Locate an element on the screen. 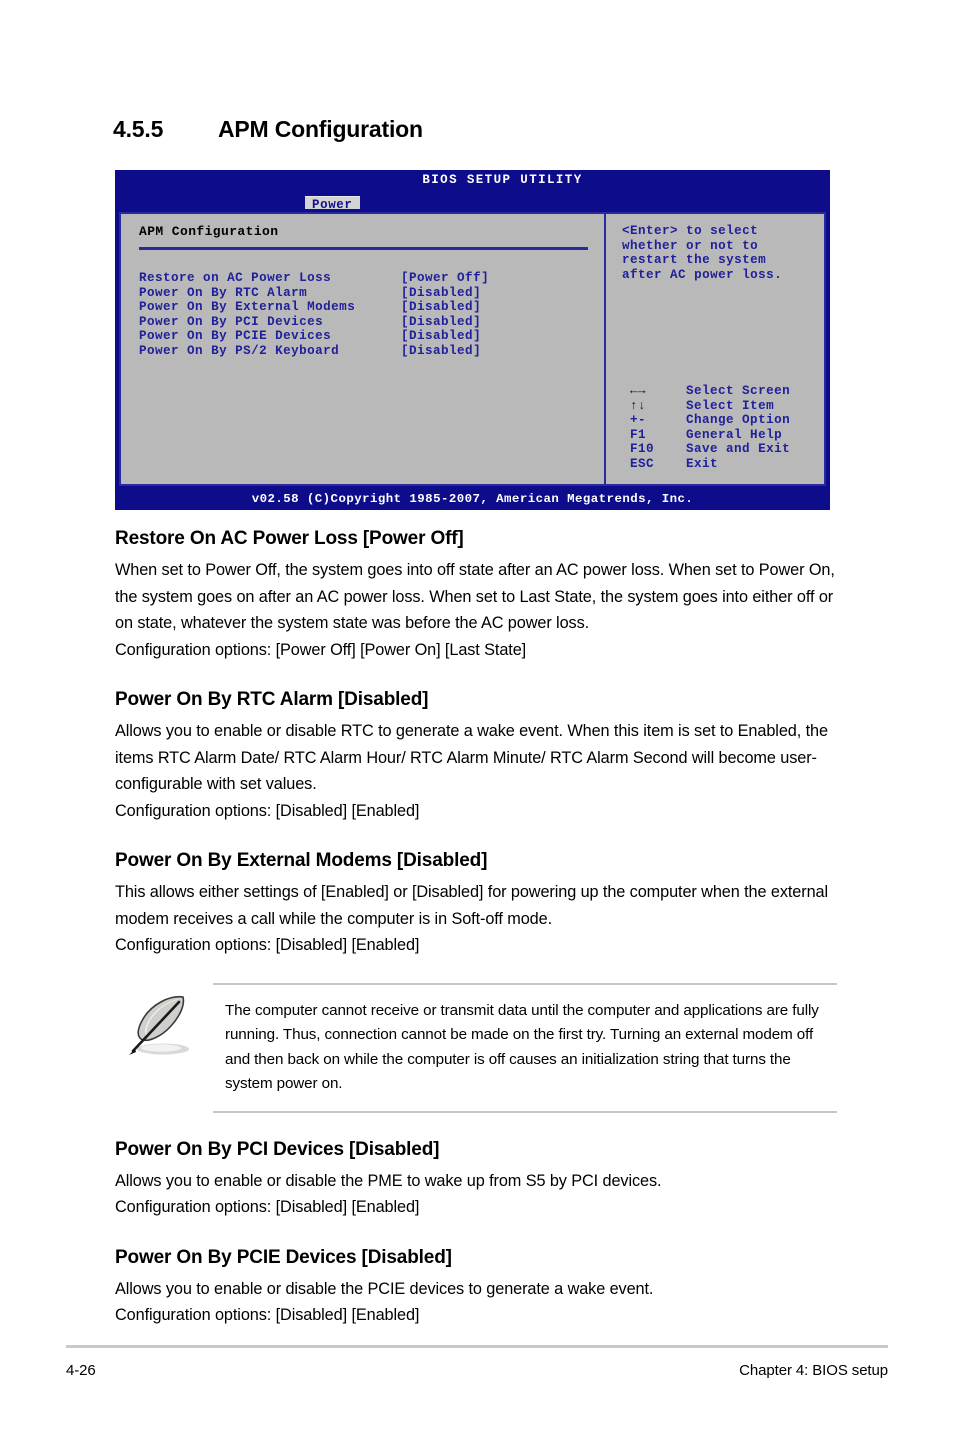 The width and height of the screenshot is (954, 1438). key-legend-desc: General Help is located at coordinates (734, 434).